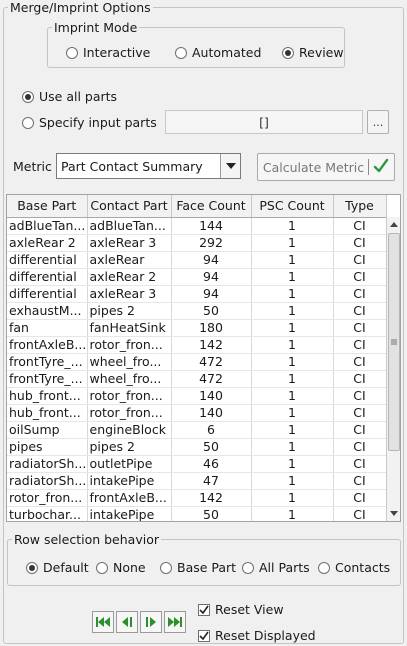 Image resolution: width=407 pixels, height=646 pixels. I want to click on table-scrollbar, so click(393, 369).